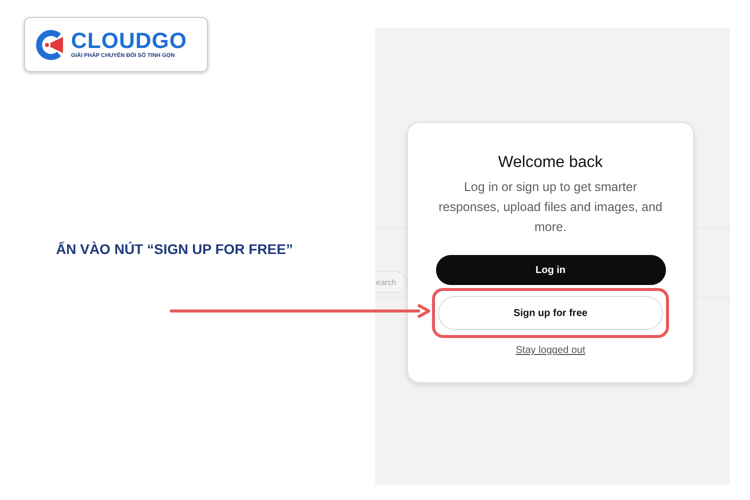 The width and height of the screenshot is (750, 500). Describe the element at coordinates (391, 282) in the screenshot. I see `search-field: earch` at that location.